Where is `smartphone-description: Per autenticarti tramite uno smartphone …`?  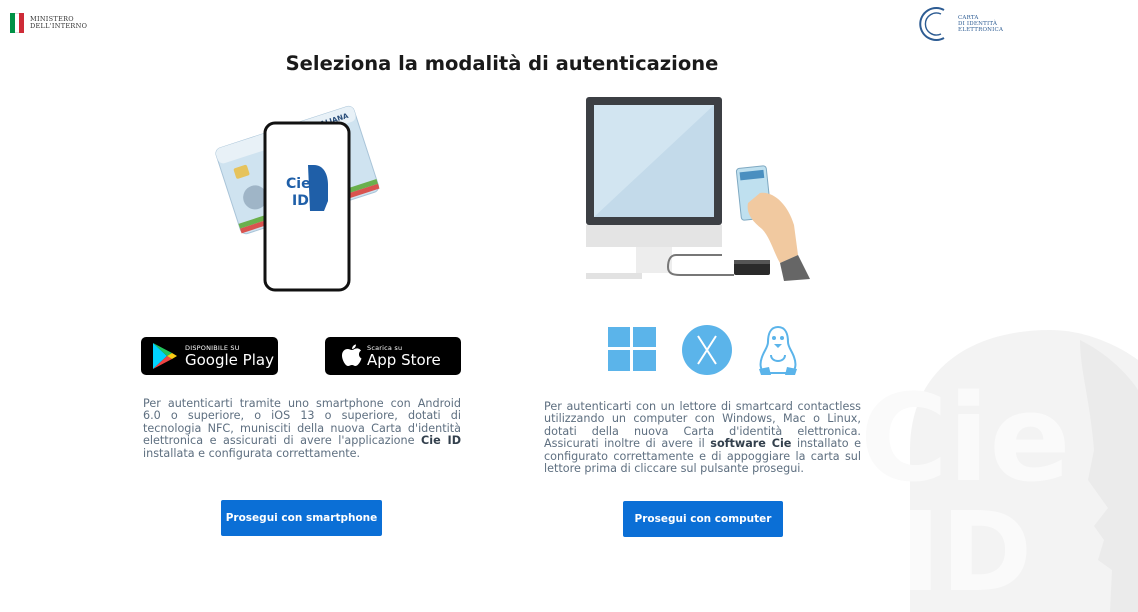
smartphone-description: Per autenticarti tramite uno smartphone … is located at coordinates (302, 428).